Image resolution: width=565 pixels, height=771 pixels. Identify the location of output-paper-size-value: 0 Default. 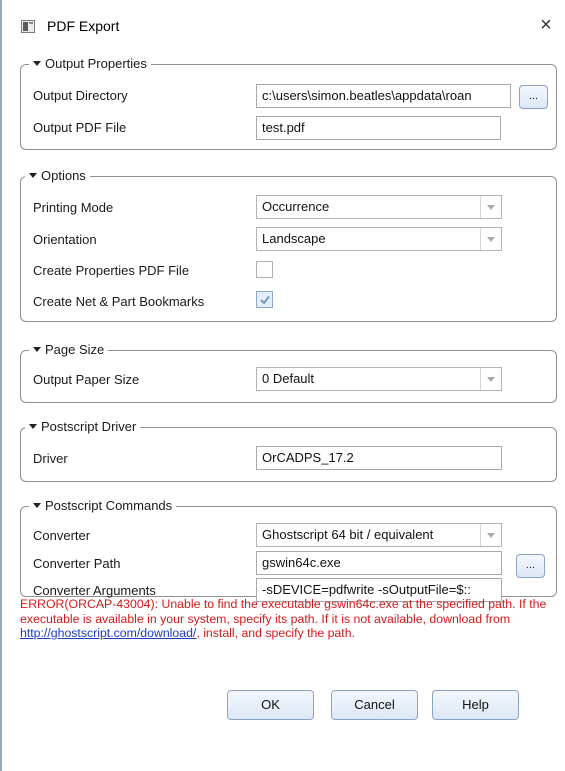
(288, 378).